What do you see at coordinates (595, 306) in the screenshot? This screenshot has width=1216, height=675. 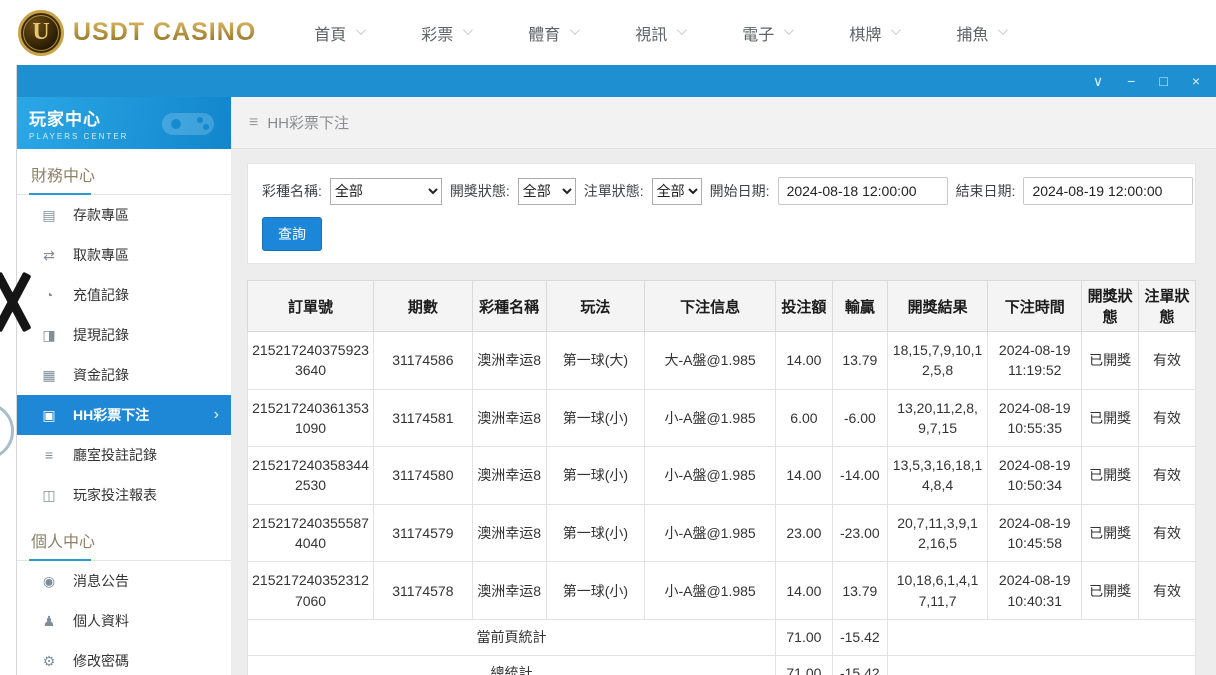 I see `column-header: 玩法` at bounding box center [595, 306].